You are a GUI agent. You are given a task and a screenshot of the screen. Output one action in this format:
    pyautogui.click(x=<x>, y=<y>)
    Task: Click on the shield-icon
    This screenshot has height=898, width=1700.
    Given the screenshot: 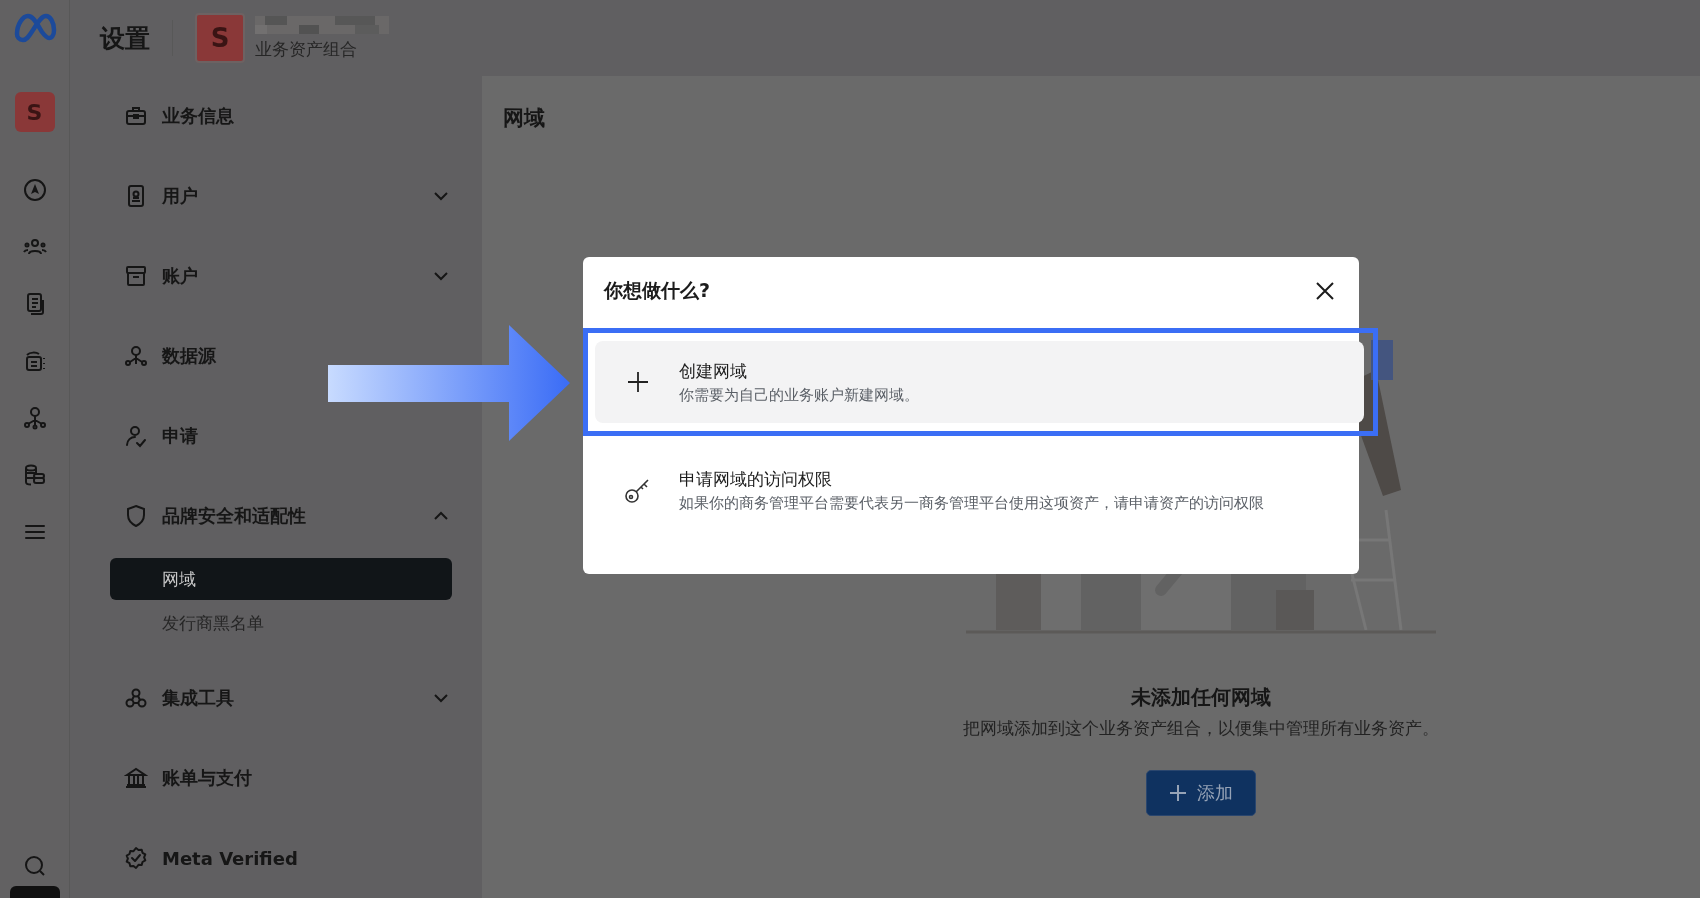 What is the action you would take?
    pyautogui.click(x=136, y=516)
    